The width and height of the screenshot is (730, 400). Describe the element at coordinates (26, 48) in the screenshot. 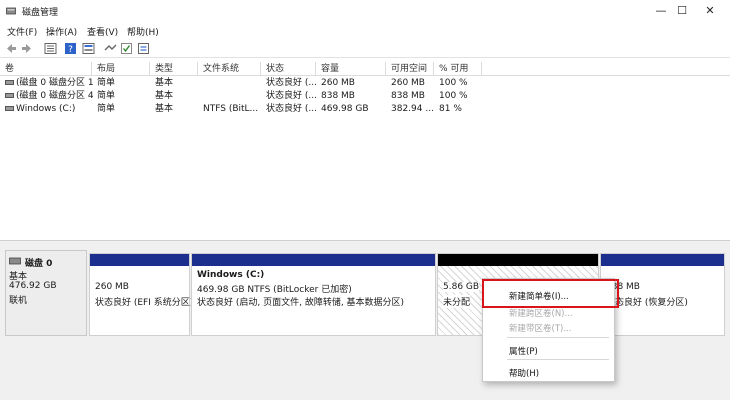

I see `forward-icon` at that location.